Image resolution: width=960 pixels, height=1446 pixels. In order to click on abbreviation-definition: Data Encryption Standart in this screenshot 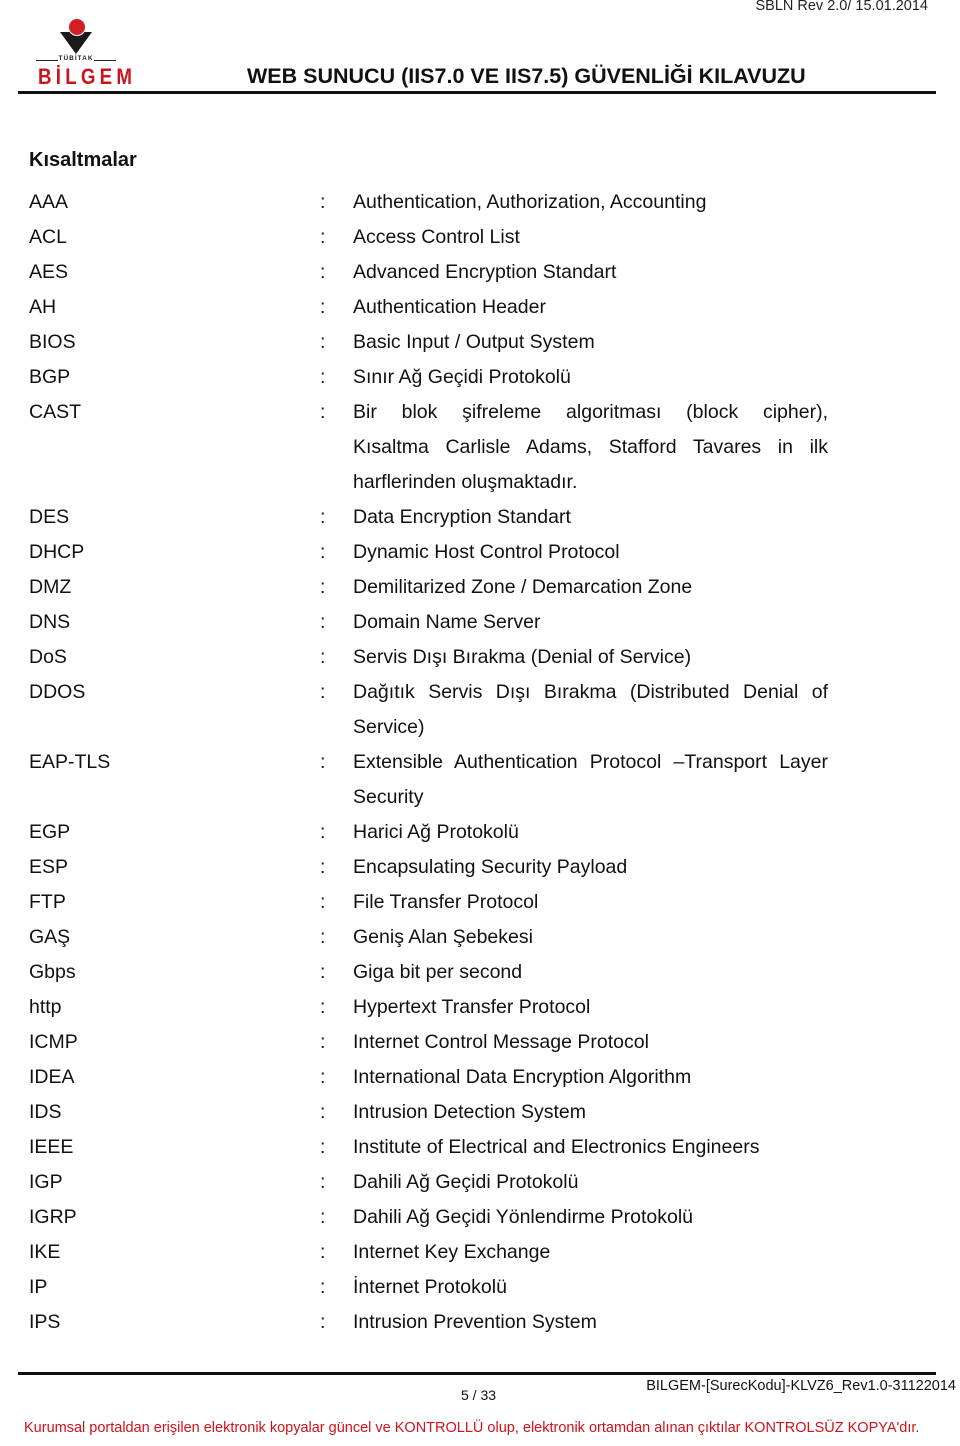, I will do `click(590, 517)`.